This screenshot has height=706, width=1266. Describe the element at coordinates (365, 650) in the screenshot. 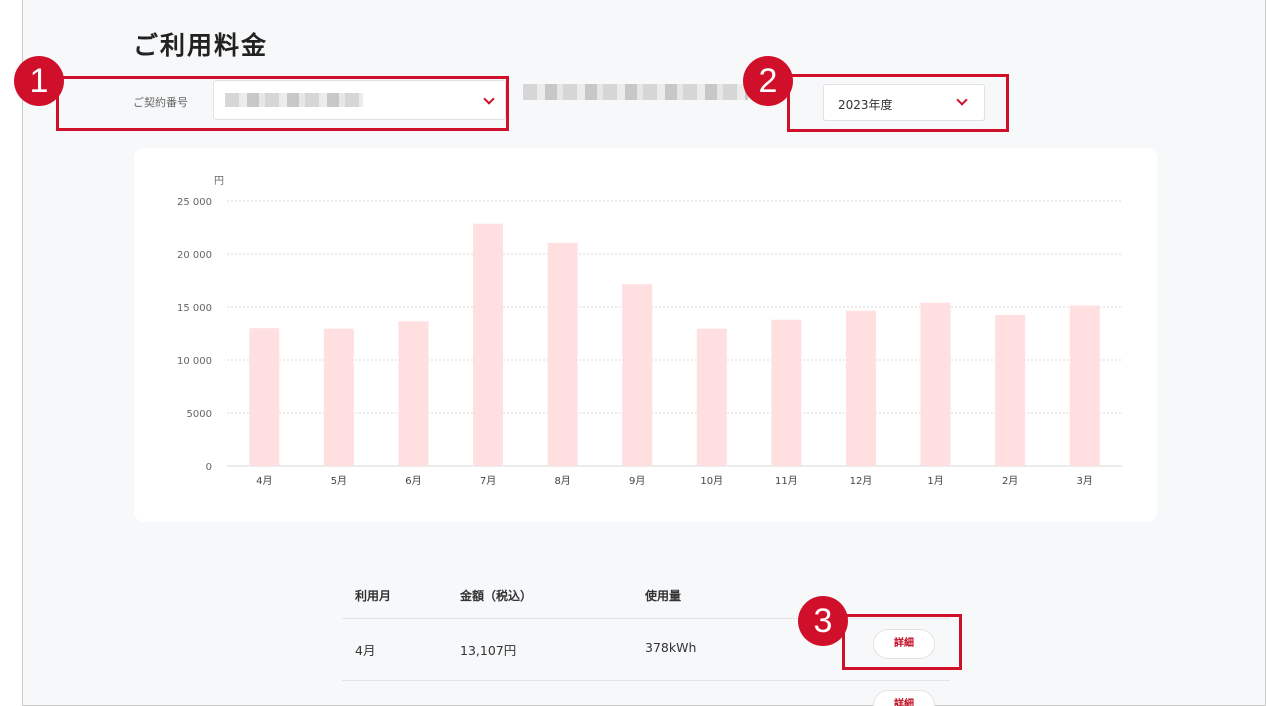

I see `row-month: 4月` at that location.